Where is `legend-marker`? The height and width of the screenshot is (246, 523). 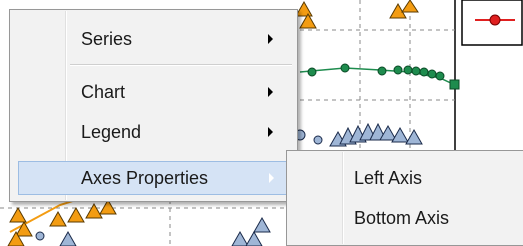 legend-marker is located at coordinates (495, 20).